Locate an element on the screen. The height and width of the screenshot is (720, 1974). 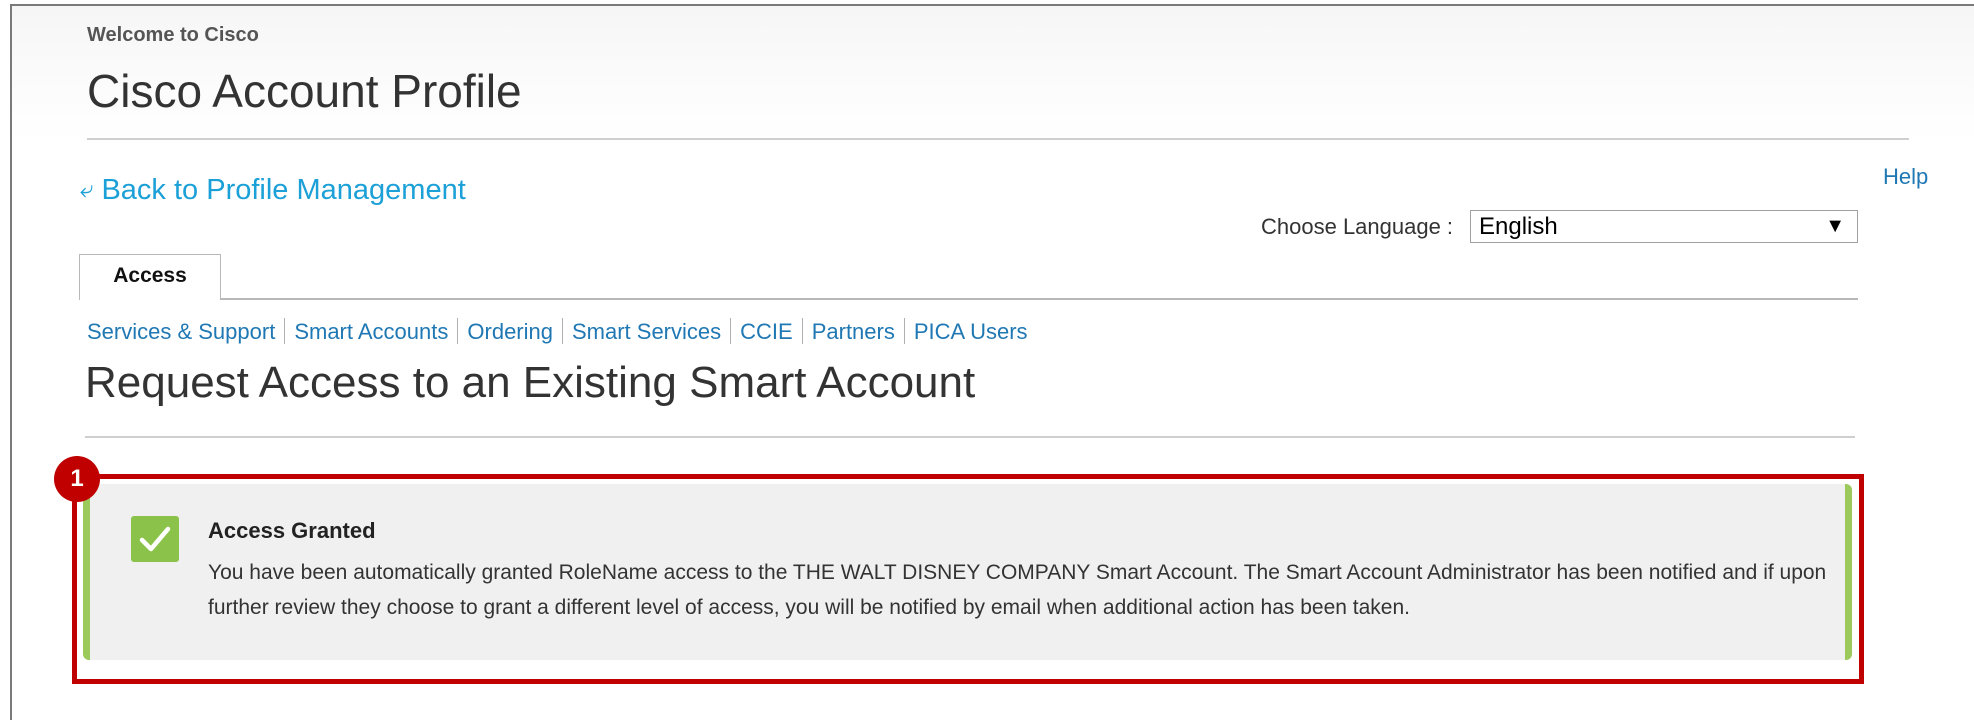
help-link: Help is located at coordinates (1905, 177).